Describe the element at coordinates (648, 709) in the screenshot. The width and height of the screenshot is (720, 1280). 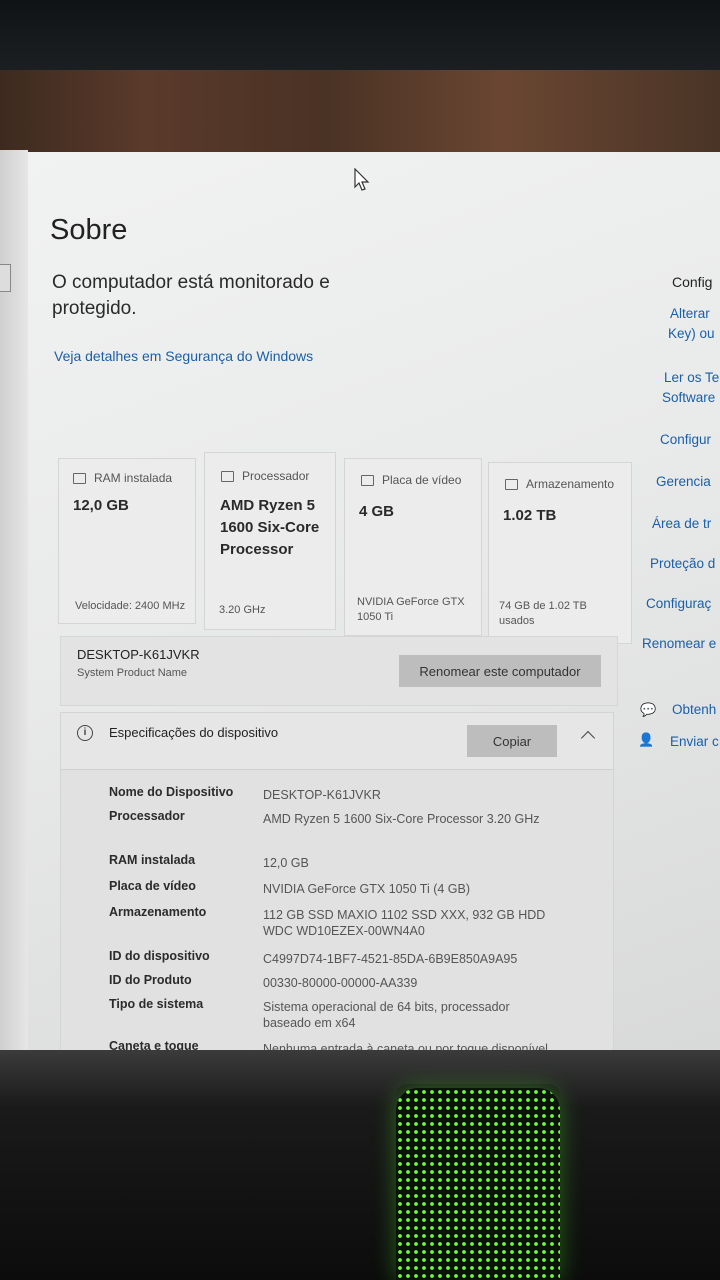
I see `help-icon: 💬` at that location.